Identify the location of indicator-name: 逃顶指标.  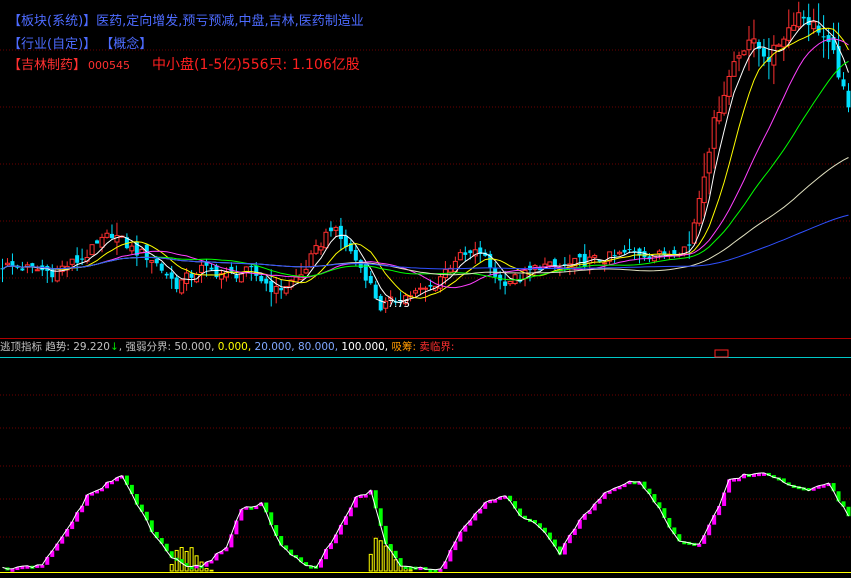
(21, 347).